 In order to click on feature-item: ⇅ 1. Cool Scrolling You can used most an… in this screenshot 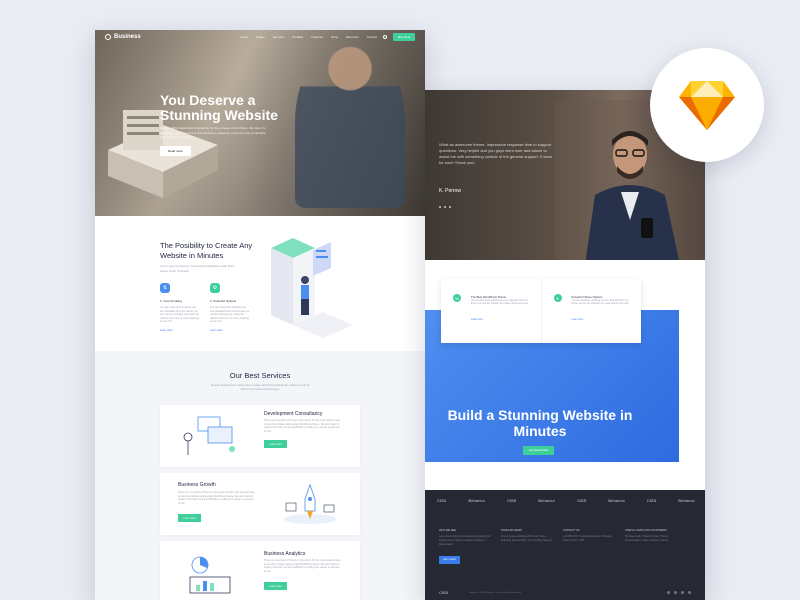, I will do `click(180, 307)`.